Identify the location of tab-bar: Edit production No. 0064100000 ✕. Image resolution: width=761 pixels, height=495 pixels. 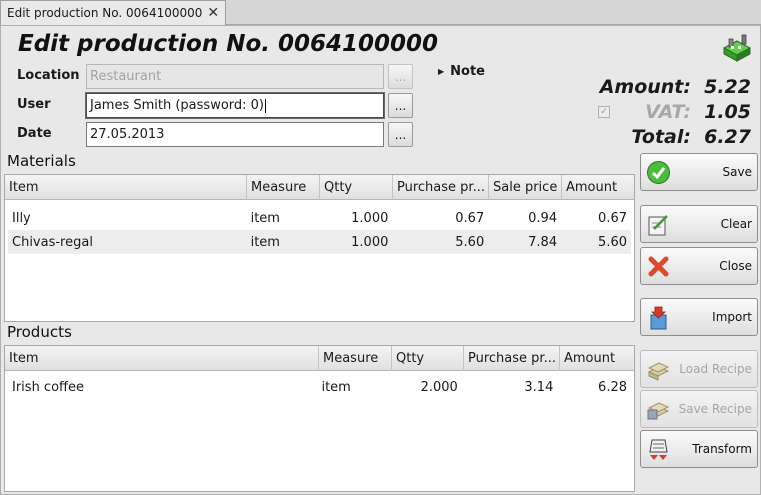
(380, 12).